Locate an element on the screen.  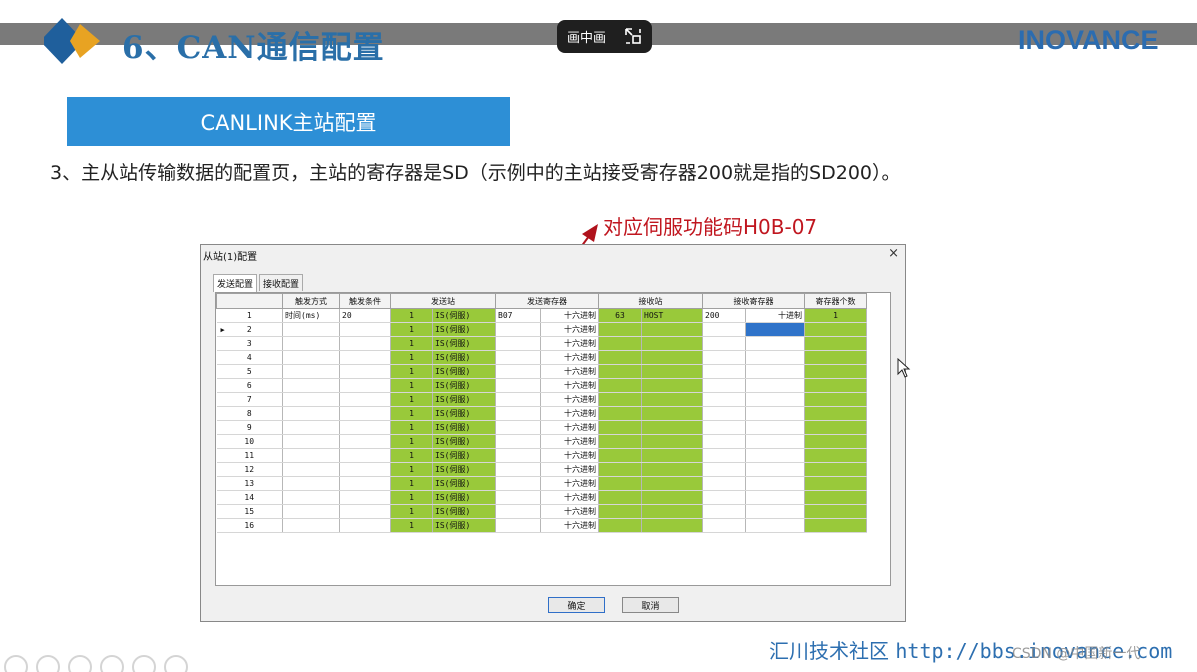
header-trigger-mode: 触发方式 is located at coordinates (311, 301).